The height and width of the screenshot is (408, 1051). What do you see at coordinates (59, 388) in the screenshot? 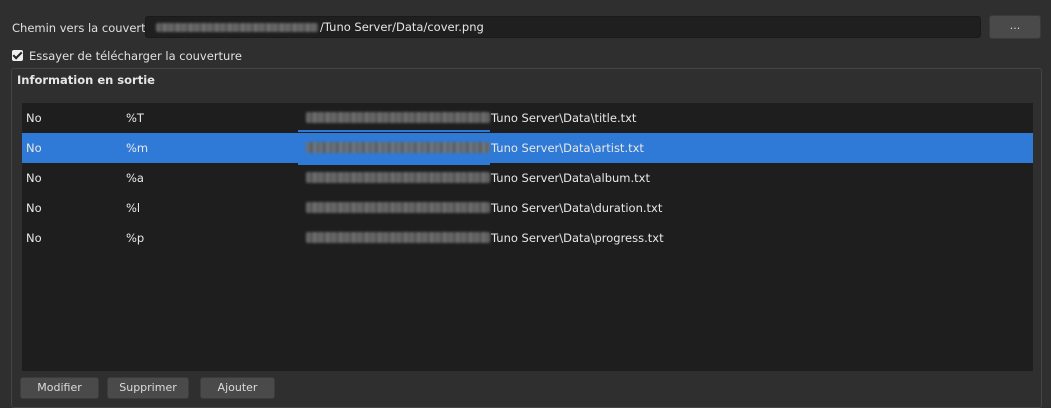
I see `modify-button: Modifier` at bounding box center [59, 388].